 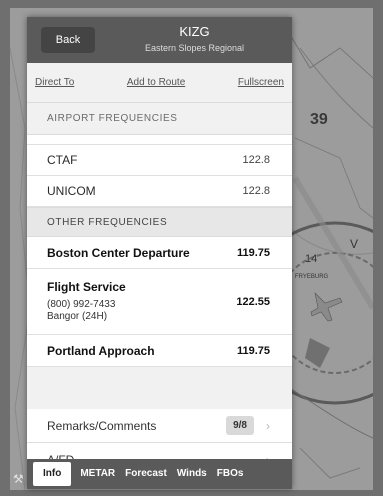 What do you see at coordinates (159, 426) in the screenshot?
I see `remarks-row: Remarks/Comments 9/8 ›` at bounding box center [159, 426].